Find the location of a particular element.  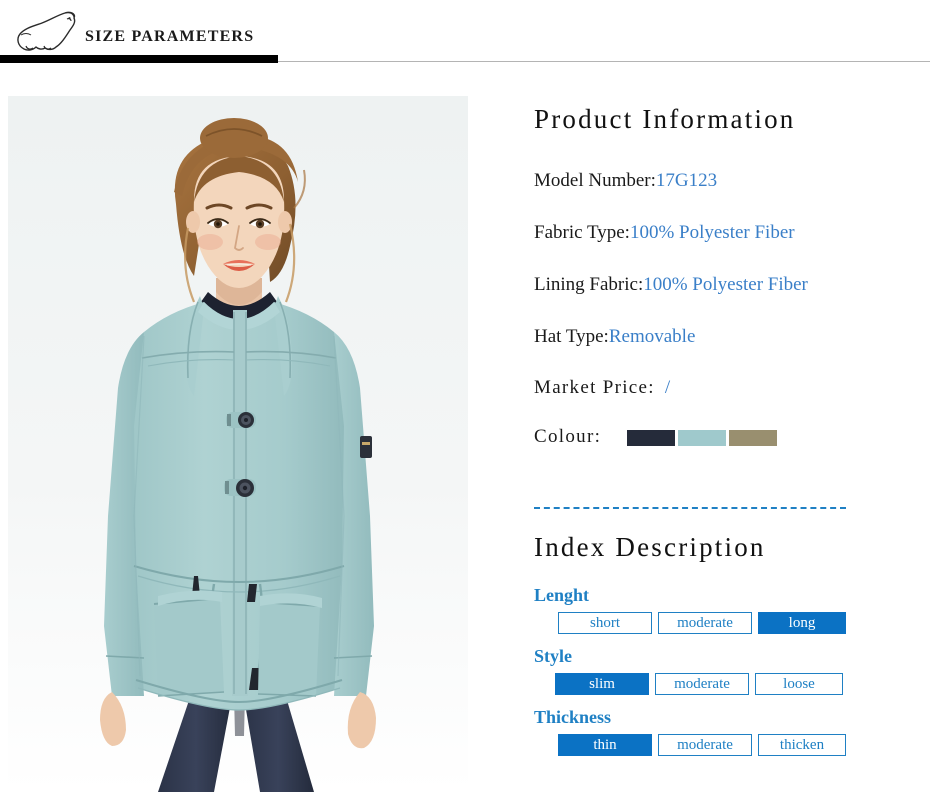

option-slim: slim is located at coordinates (602, 684).